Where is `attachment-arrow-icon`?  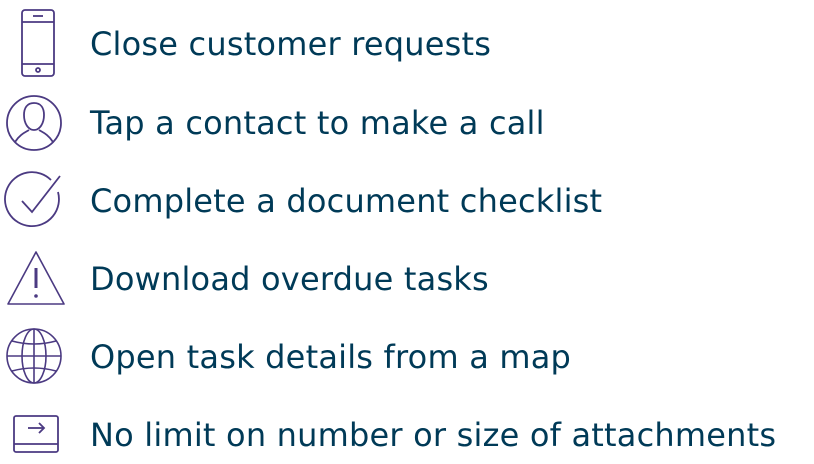 attachment-arrow-icon is located at coordinates (36, 431).